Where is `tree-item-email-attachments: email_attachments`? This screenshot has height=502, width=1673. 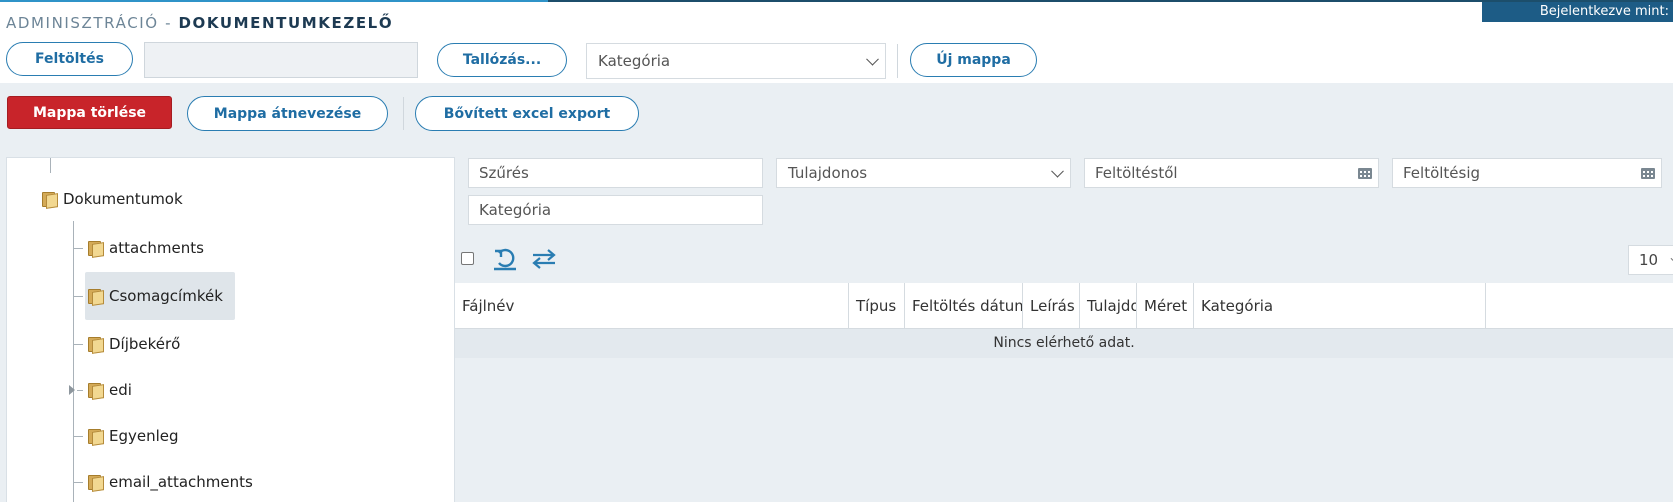 tree-item-email-attachments: email_attachments is located at coordinates (171, 482).